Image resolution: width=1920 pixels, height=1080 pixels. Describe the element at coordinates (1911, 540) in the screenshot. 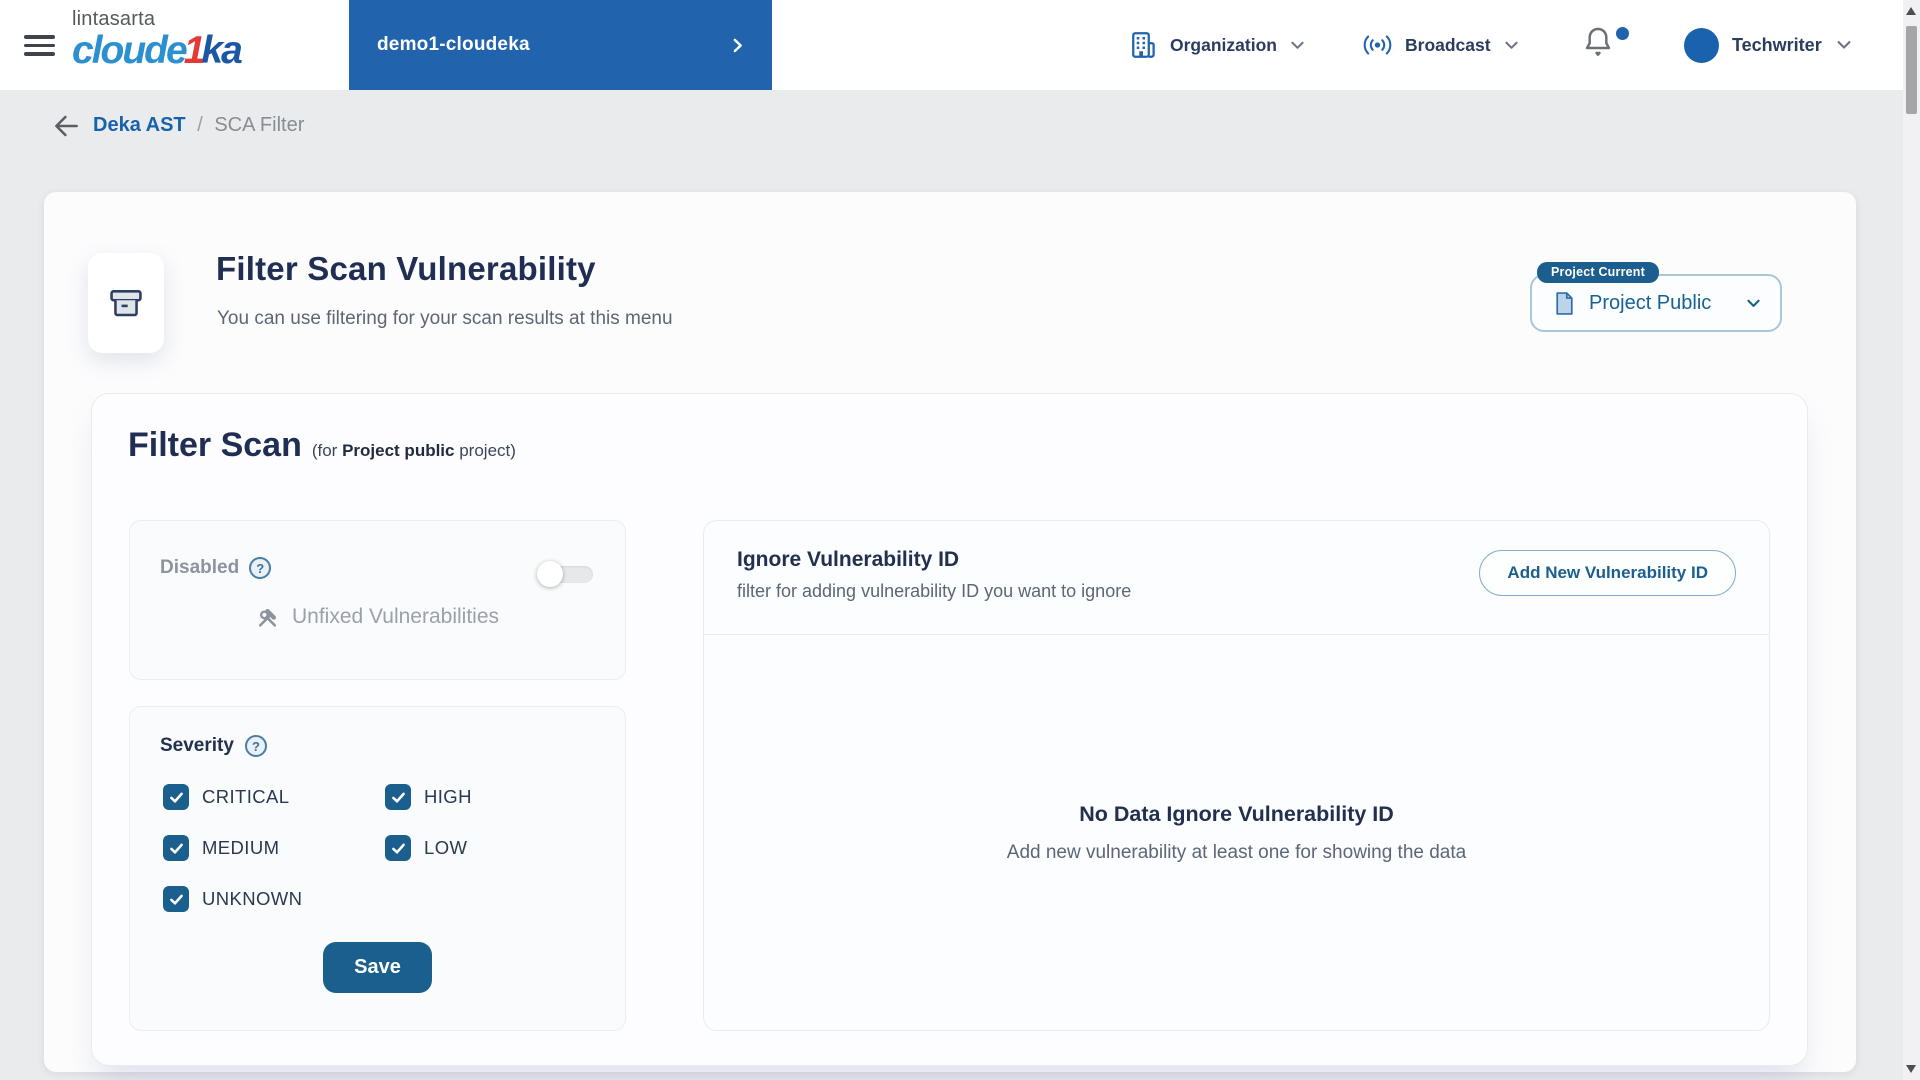

I see `vertical-scrollbar` at that location.